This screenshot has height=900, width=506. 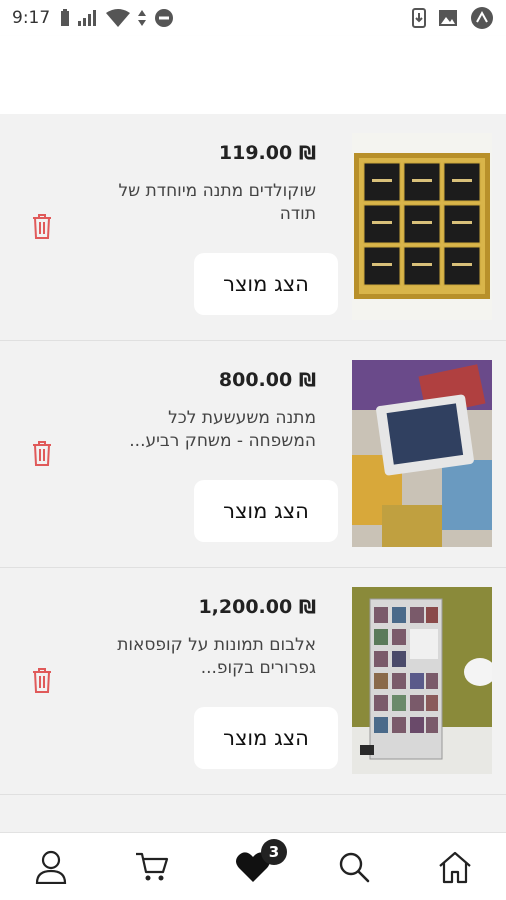 I want to click on nav-home, so click(x=455, y=867).